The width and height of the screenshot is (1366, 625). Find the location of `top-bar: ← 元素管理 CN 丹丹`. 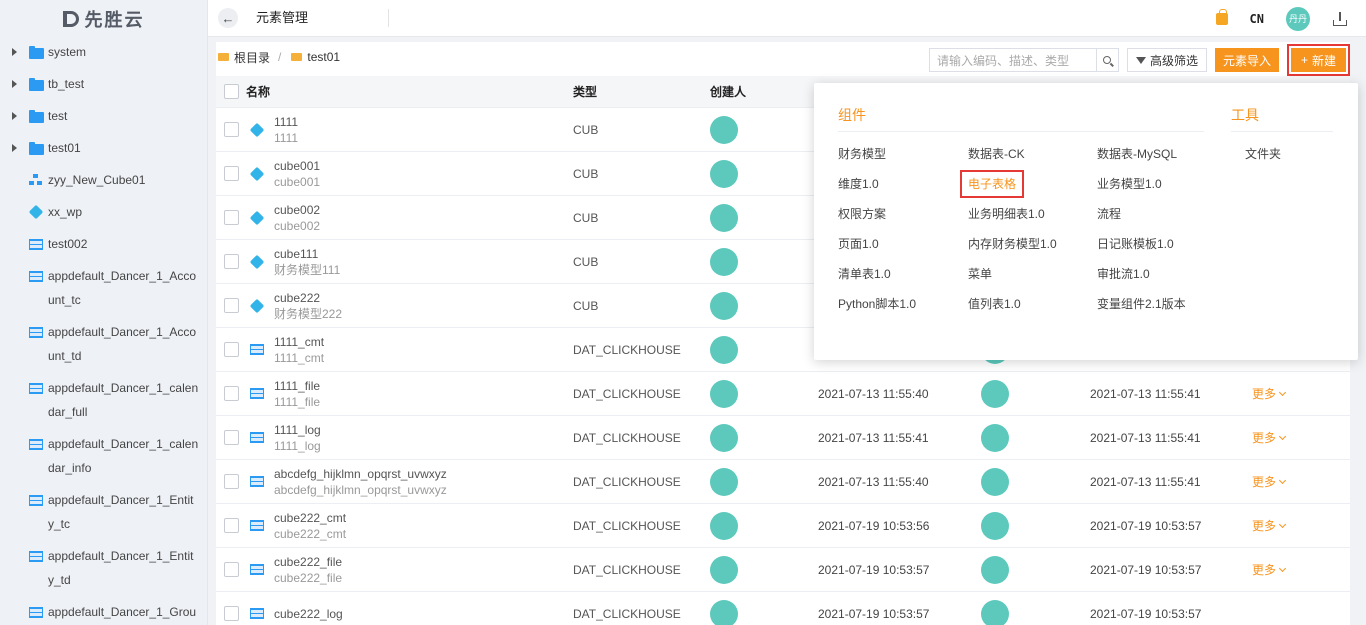

top-bar: ← 元素管理 CN 丹丹 is located at coordinates (787, 18).